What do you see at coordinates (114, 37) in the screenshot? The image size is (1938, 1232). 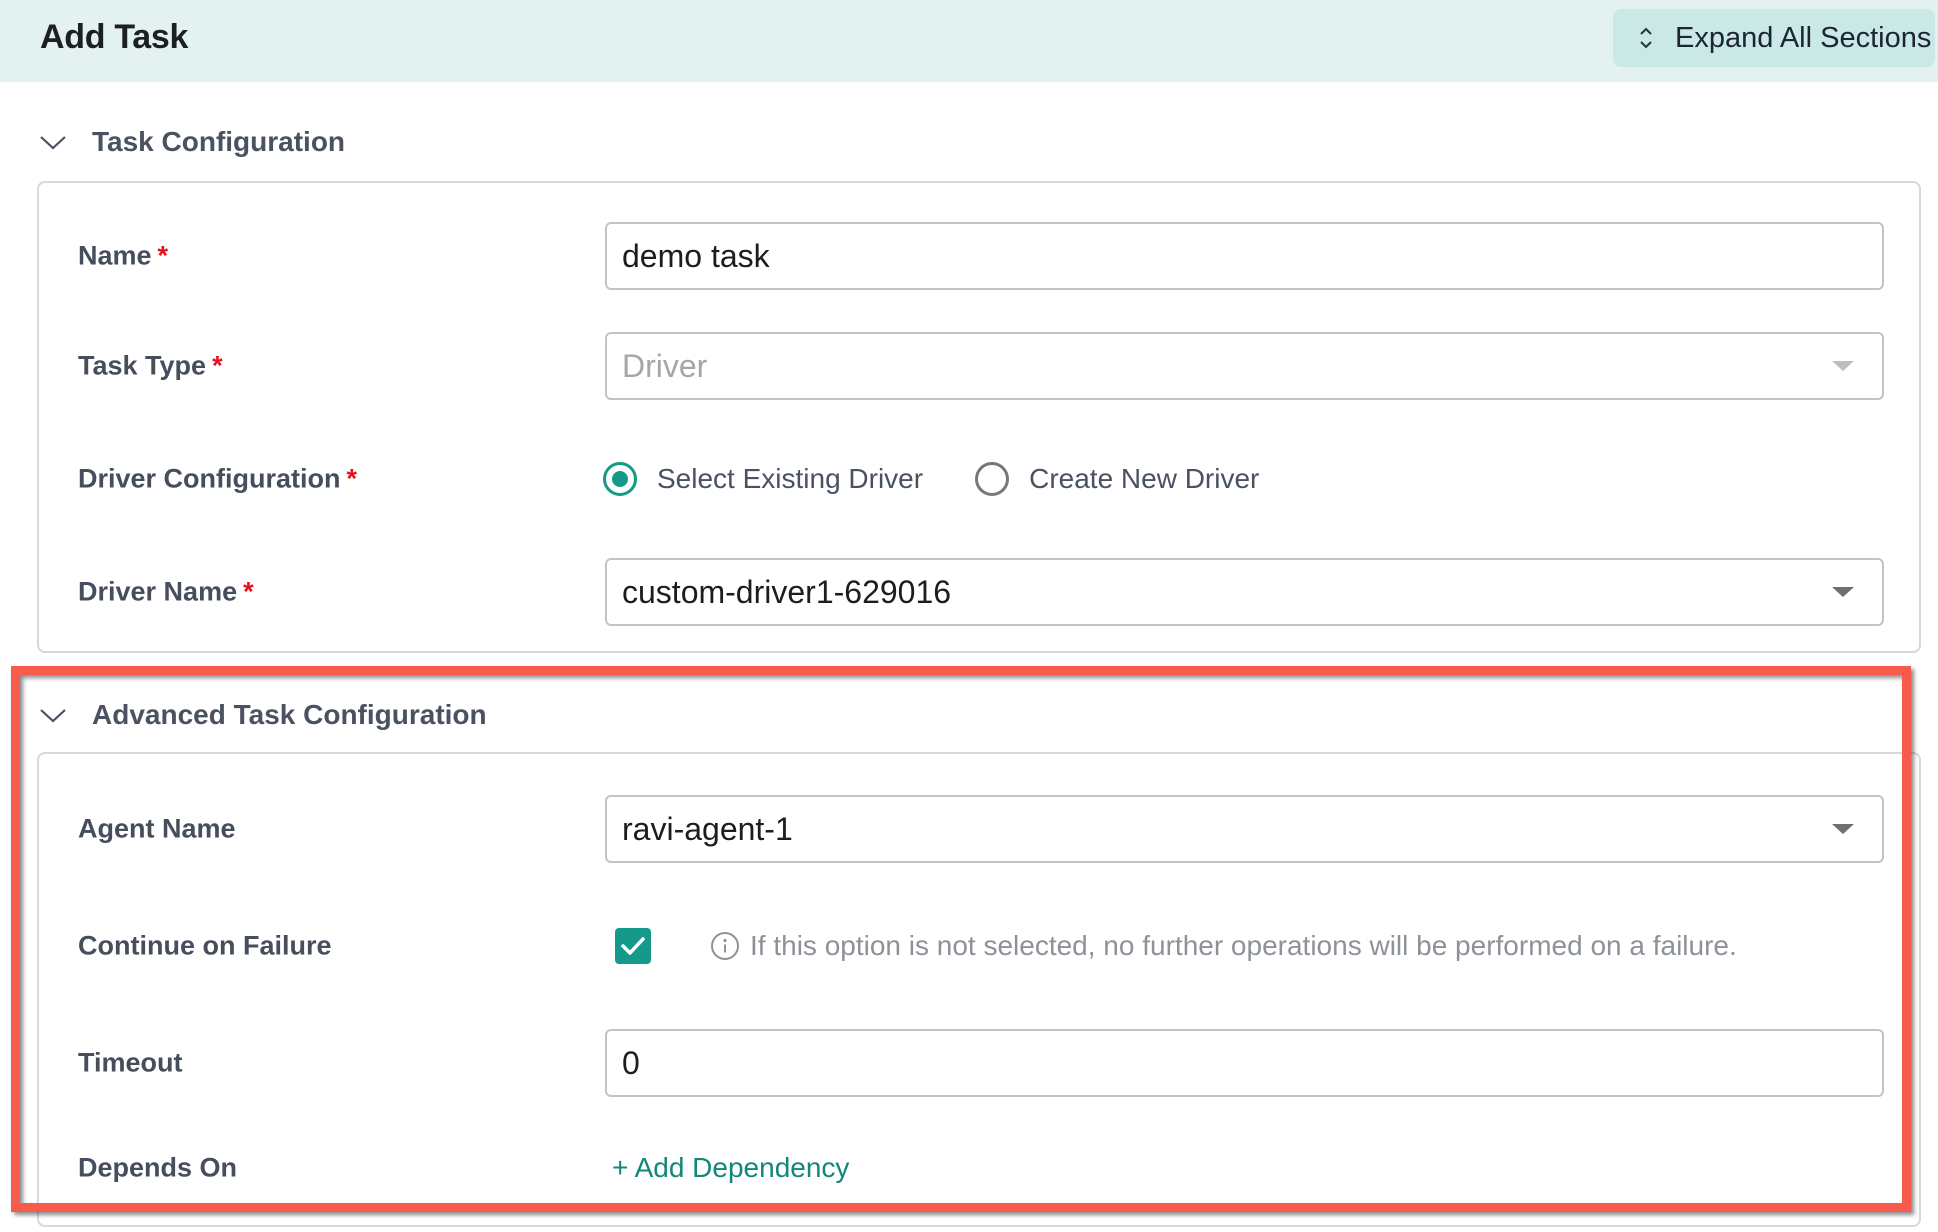 I see `page-title: Add Task` at bounding box center [114, 37].